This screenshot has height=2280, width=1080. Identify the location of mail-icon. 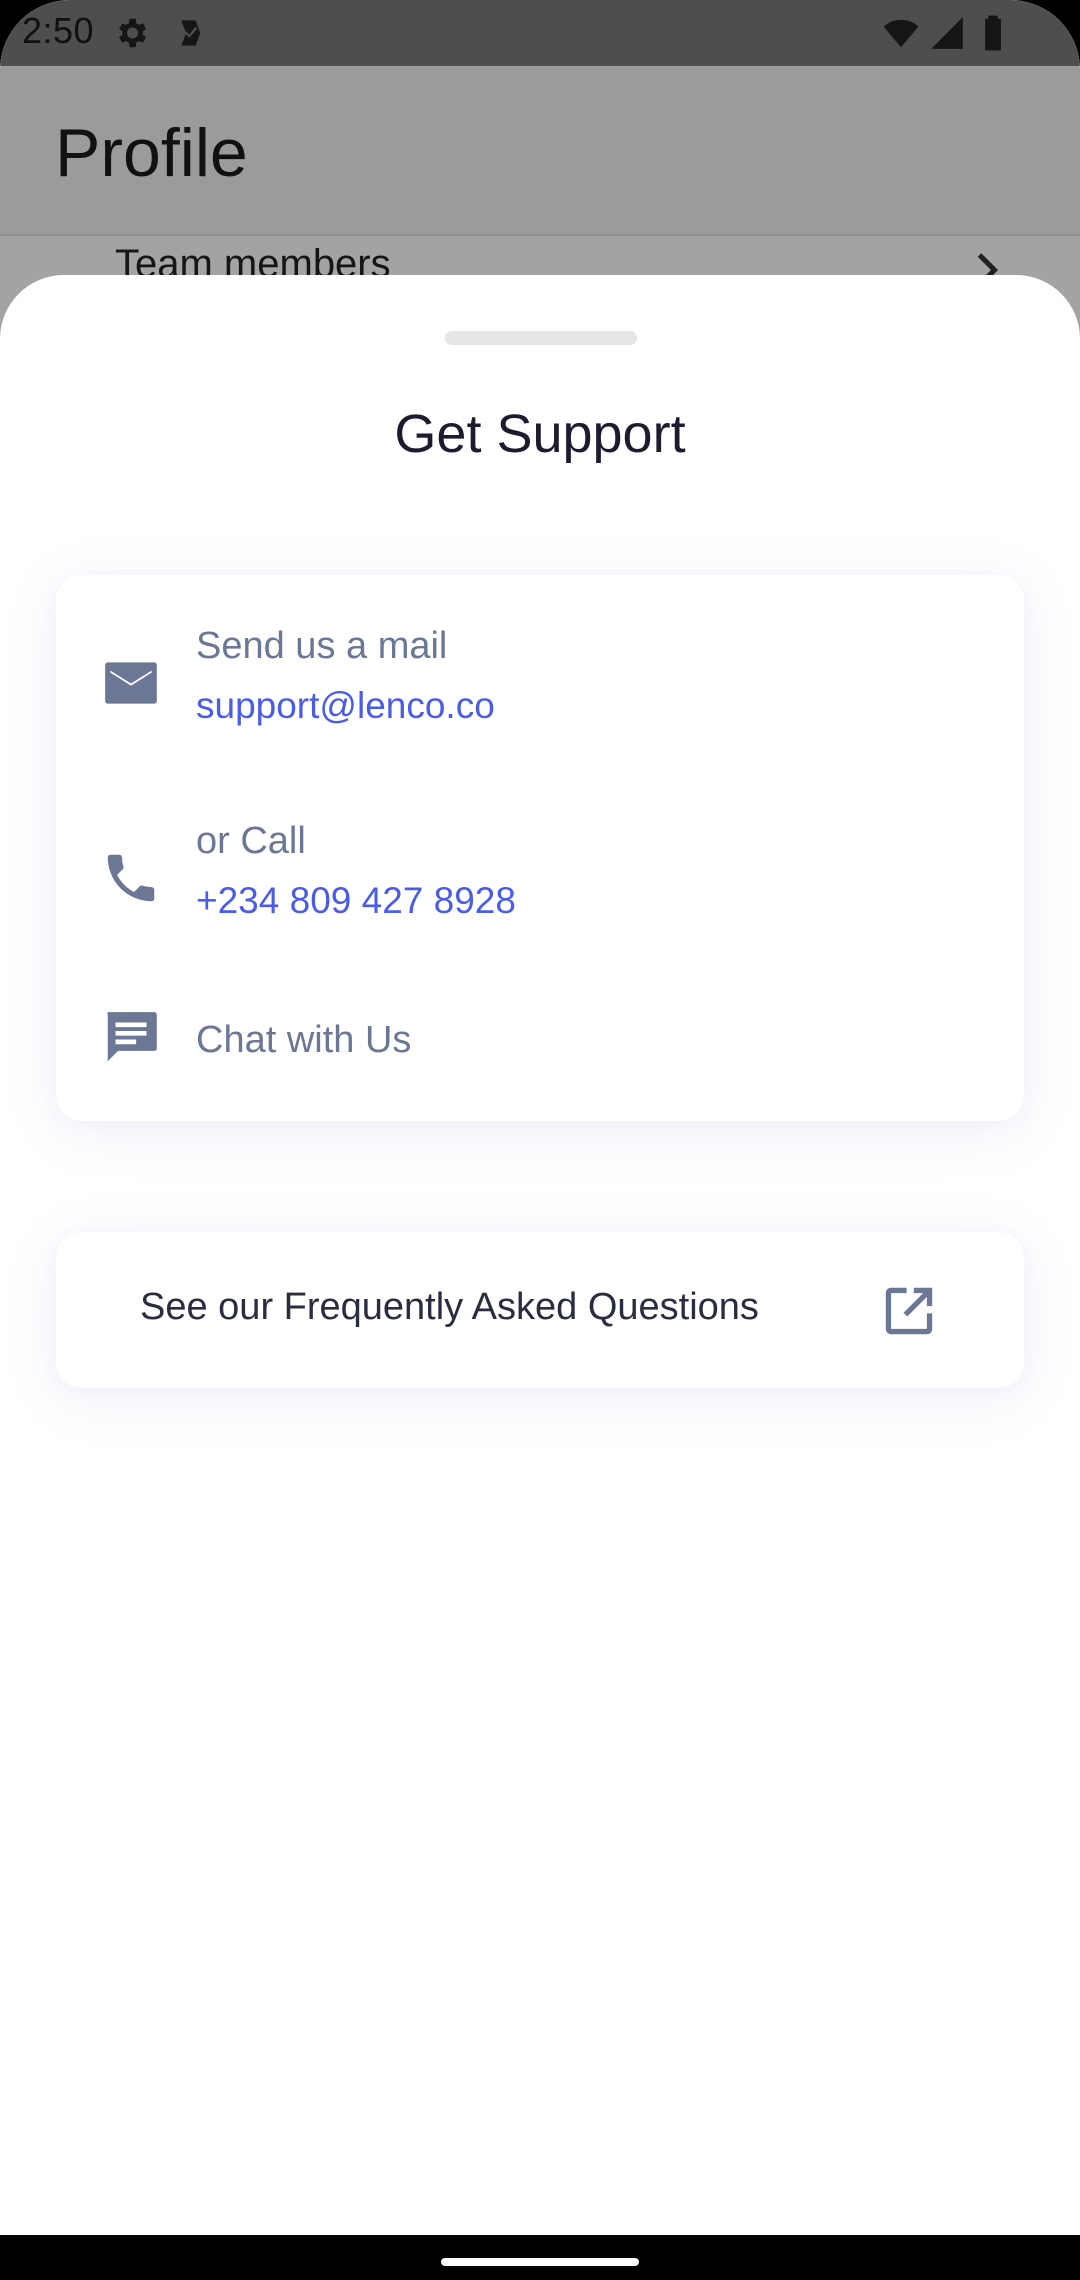
(131, 683).